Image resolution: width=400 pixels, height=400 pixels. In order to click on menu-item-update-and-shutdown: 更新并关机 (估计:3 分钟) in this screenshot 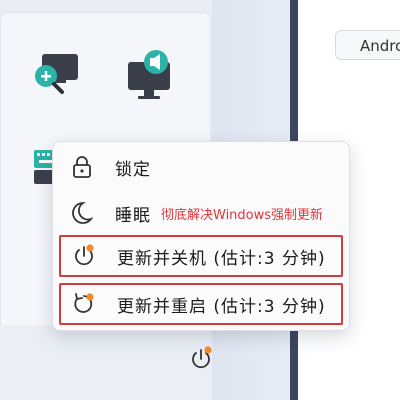, I will do `click(201, 256)`.